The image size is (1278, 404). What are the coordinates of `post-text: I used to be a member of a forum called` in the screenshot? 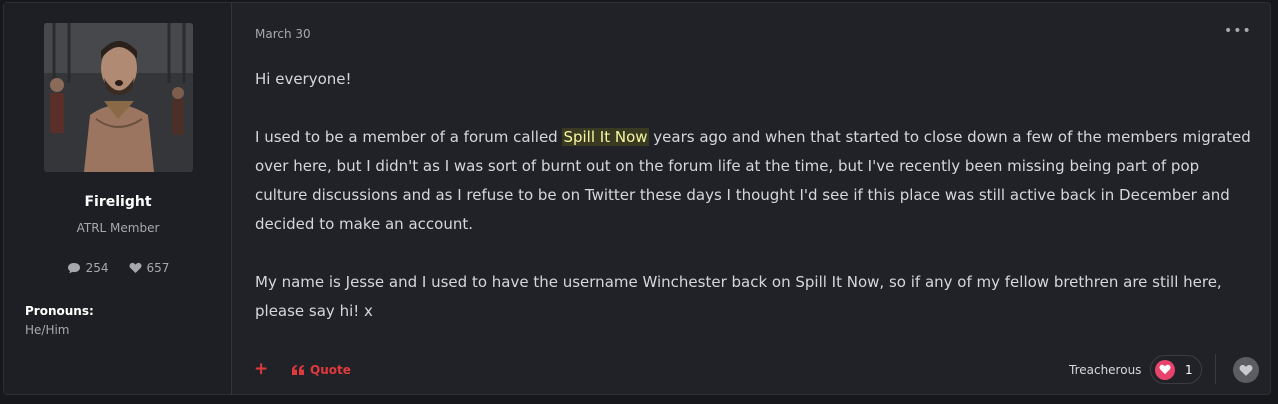 It's located at (409, 137).